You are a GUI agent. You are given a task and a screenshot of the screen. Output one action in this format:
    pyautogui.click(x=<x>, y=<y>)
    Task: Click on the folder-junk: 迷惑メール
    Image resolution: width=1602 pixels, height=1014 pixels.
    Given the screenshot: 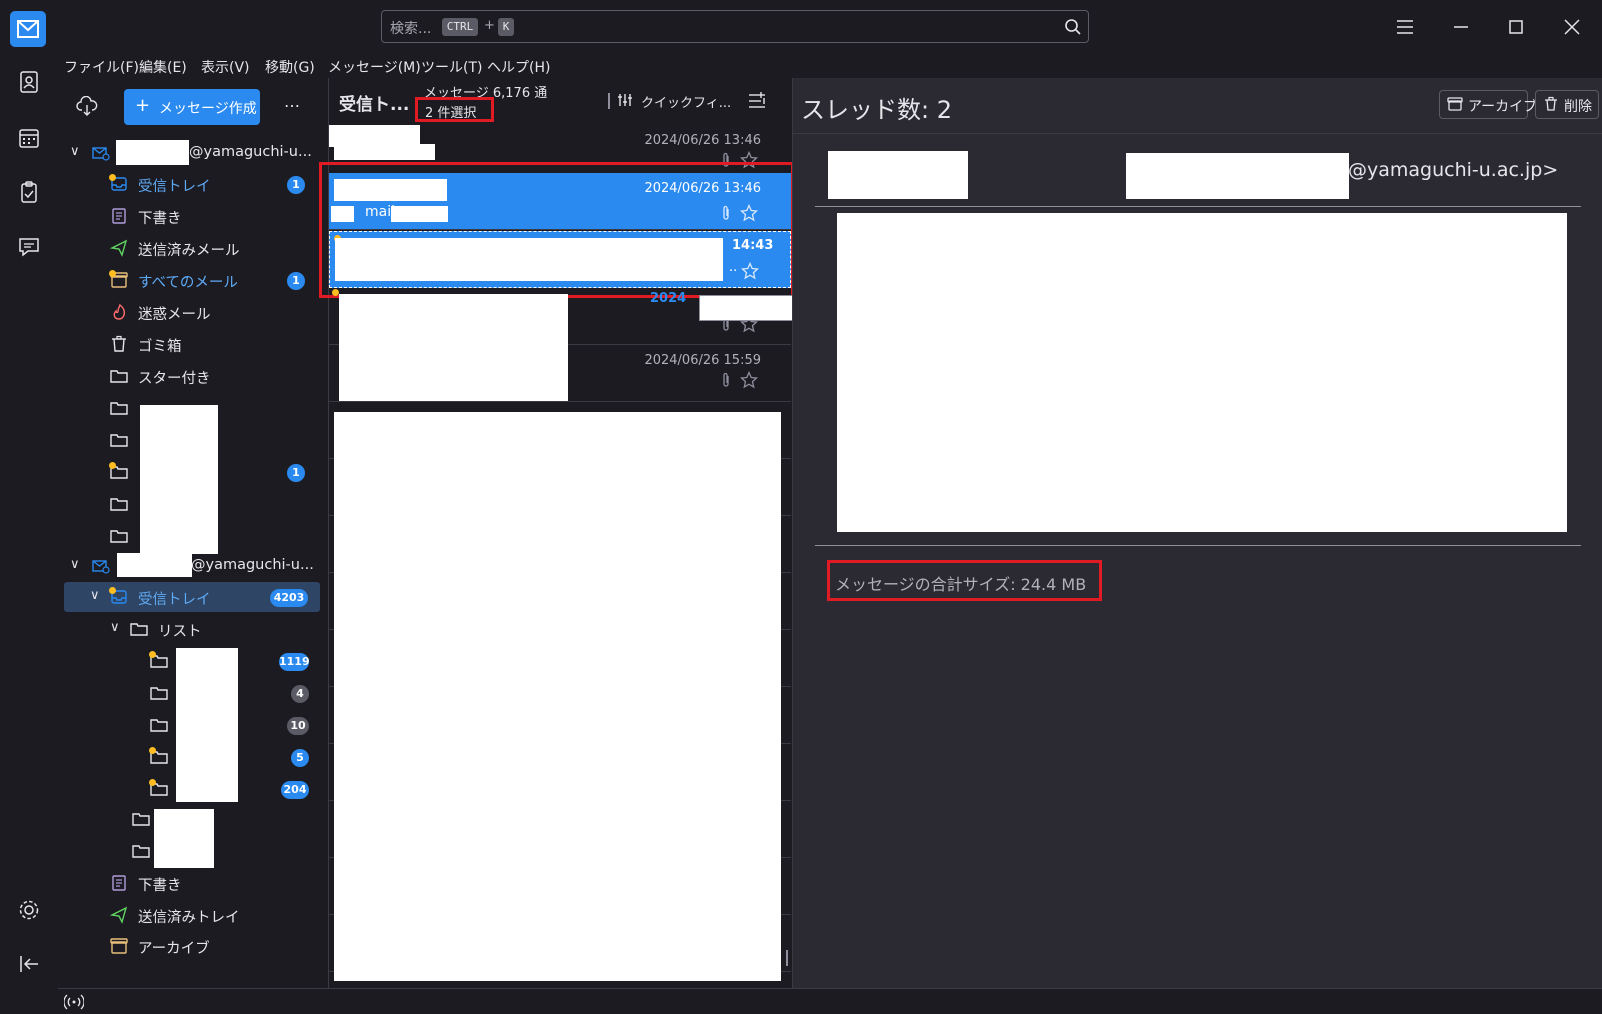 What is the action you would take?
    pyautogui.click(x=192, y=312)
    